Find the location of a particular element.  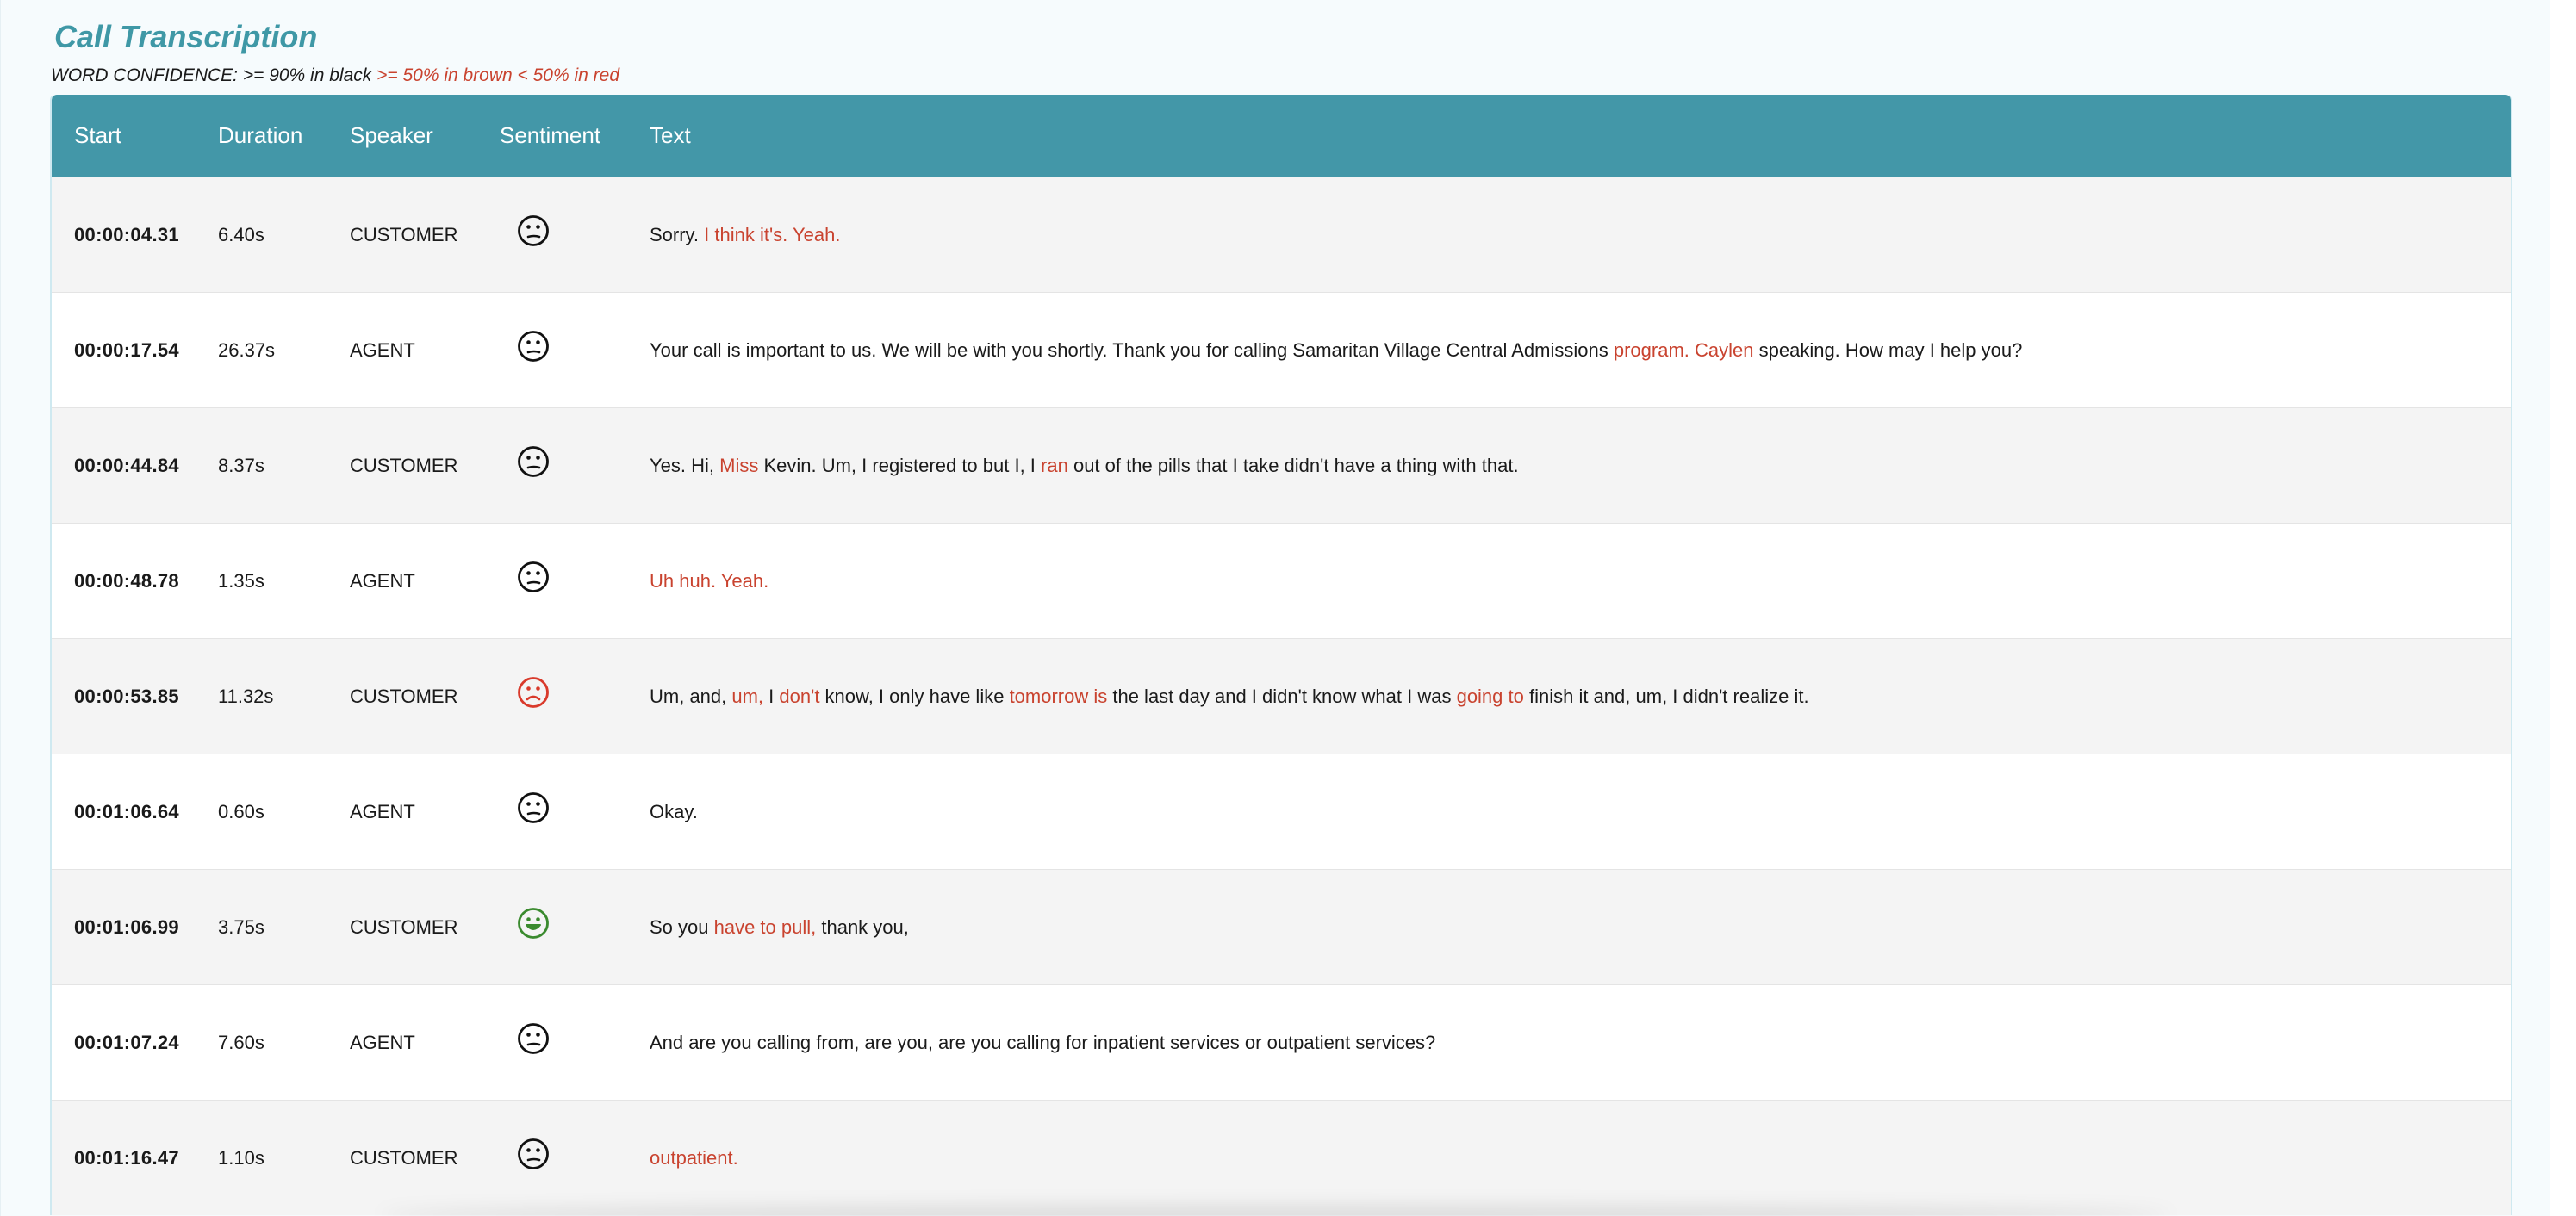

table-row: 00:00:48.78 1.35s AGENT Uh huh. Yeah. is located at coordinates (1282, 580).